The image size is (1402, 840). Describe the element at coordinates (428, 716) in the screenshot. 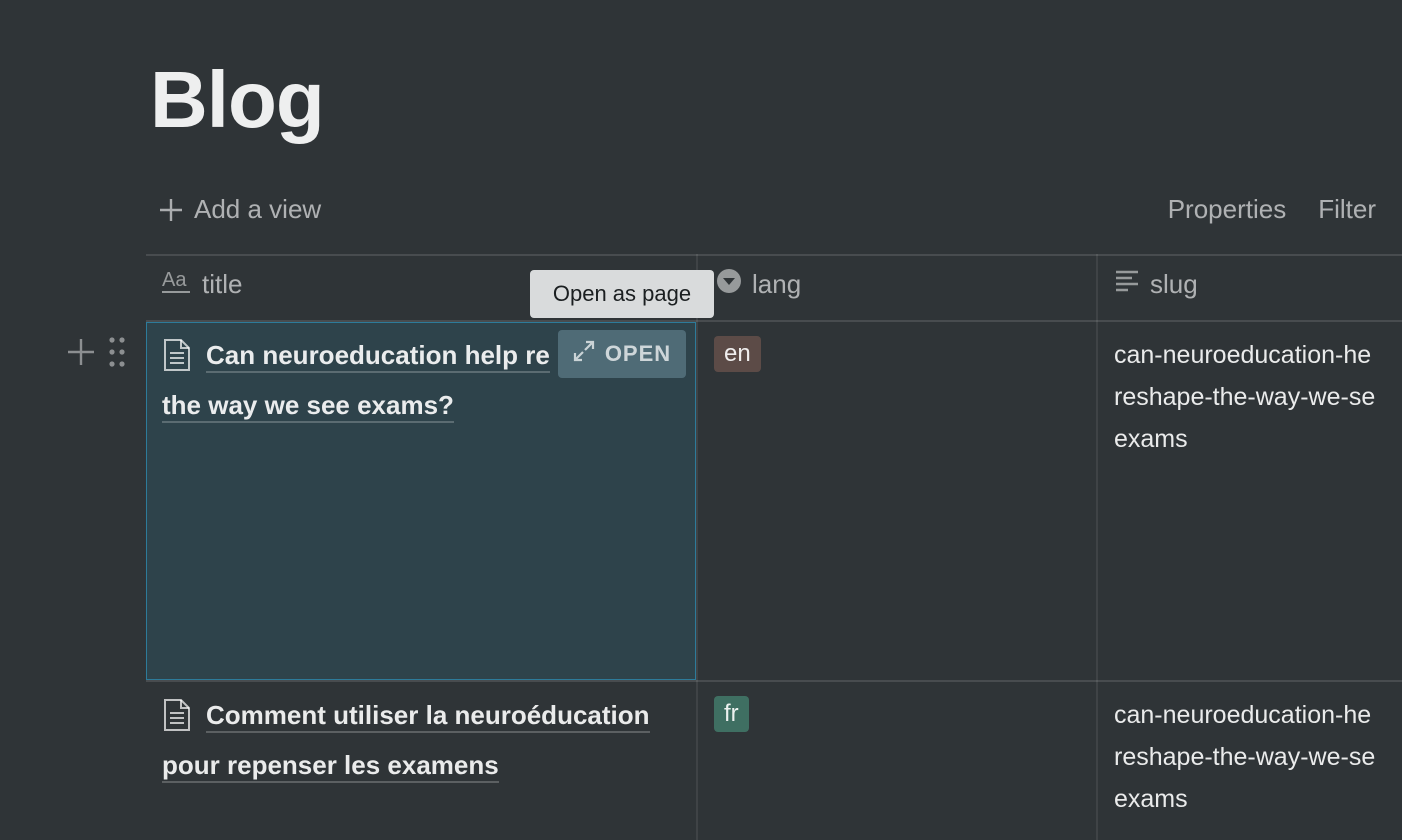

I see `row-title-text: Comment utiliser la neuroéducation` at that location.